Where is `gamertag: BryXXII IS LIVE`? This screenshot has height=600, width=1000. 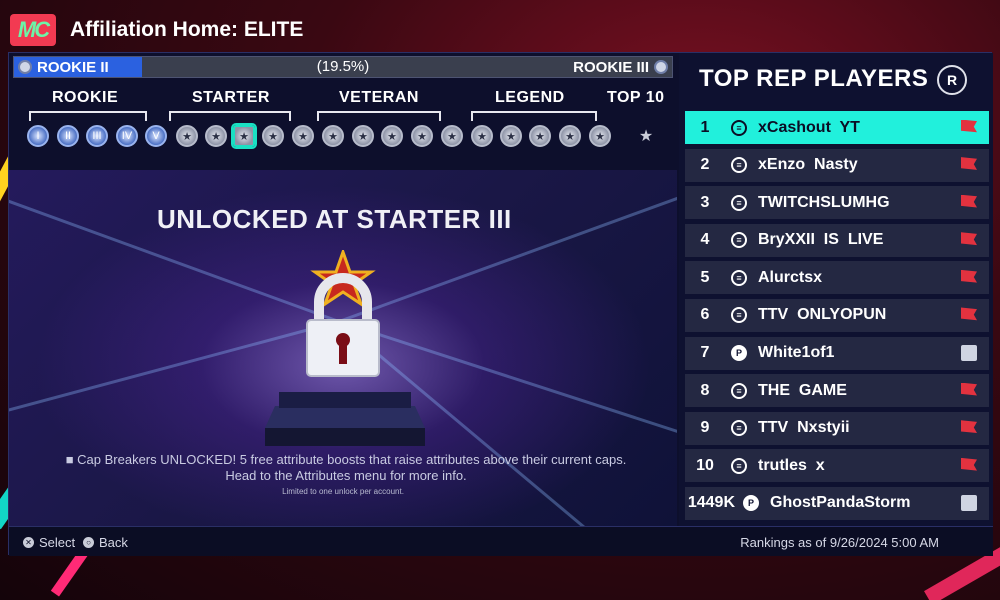
gamertag: BryXXII IS LIVE is located at coordinates (821, 240).